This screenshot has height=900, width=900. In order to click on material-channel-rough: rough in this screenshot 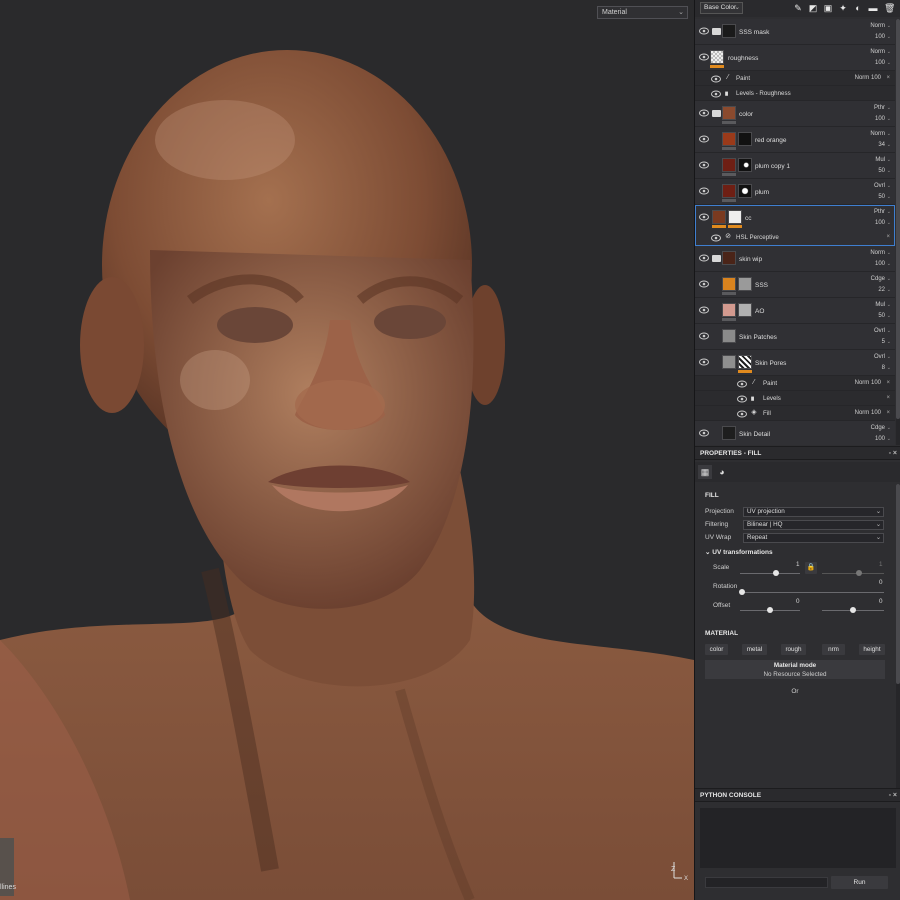, I will do `click(793, 649)`.